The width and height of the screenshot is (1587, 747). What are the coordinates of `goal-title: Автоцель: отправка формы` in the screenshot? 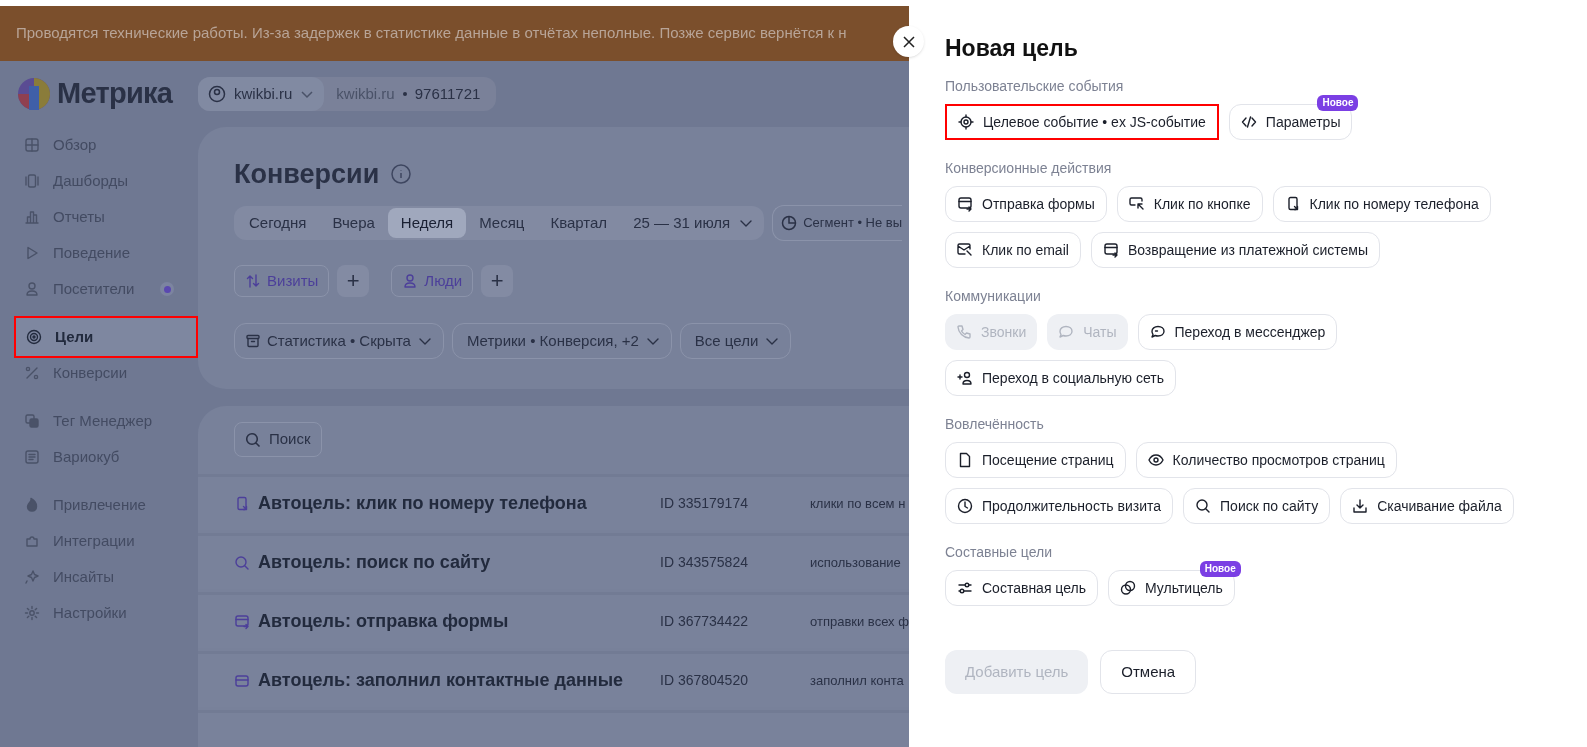 It's located at (384, 621).